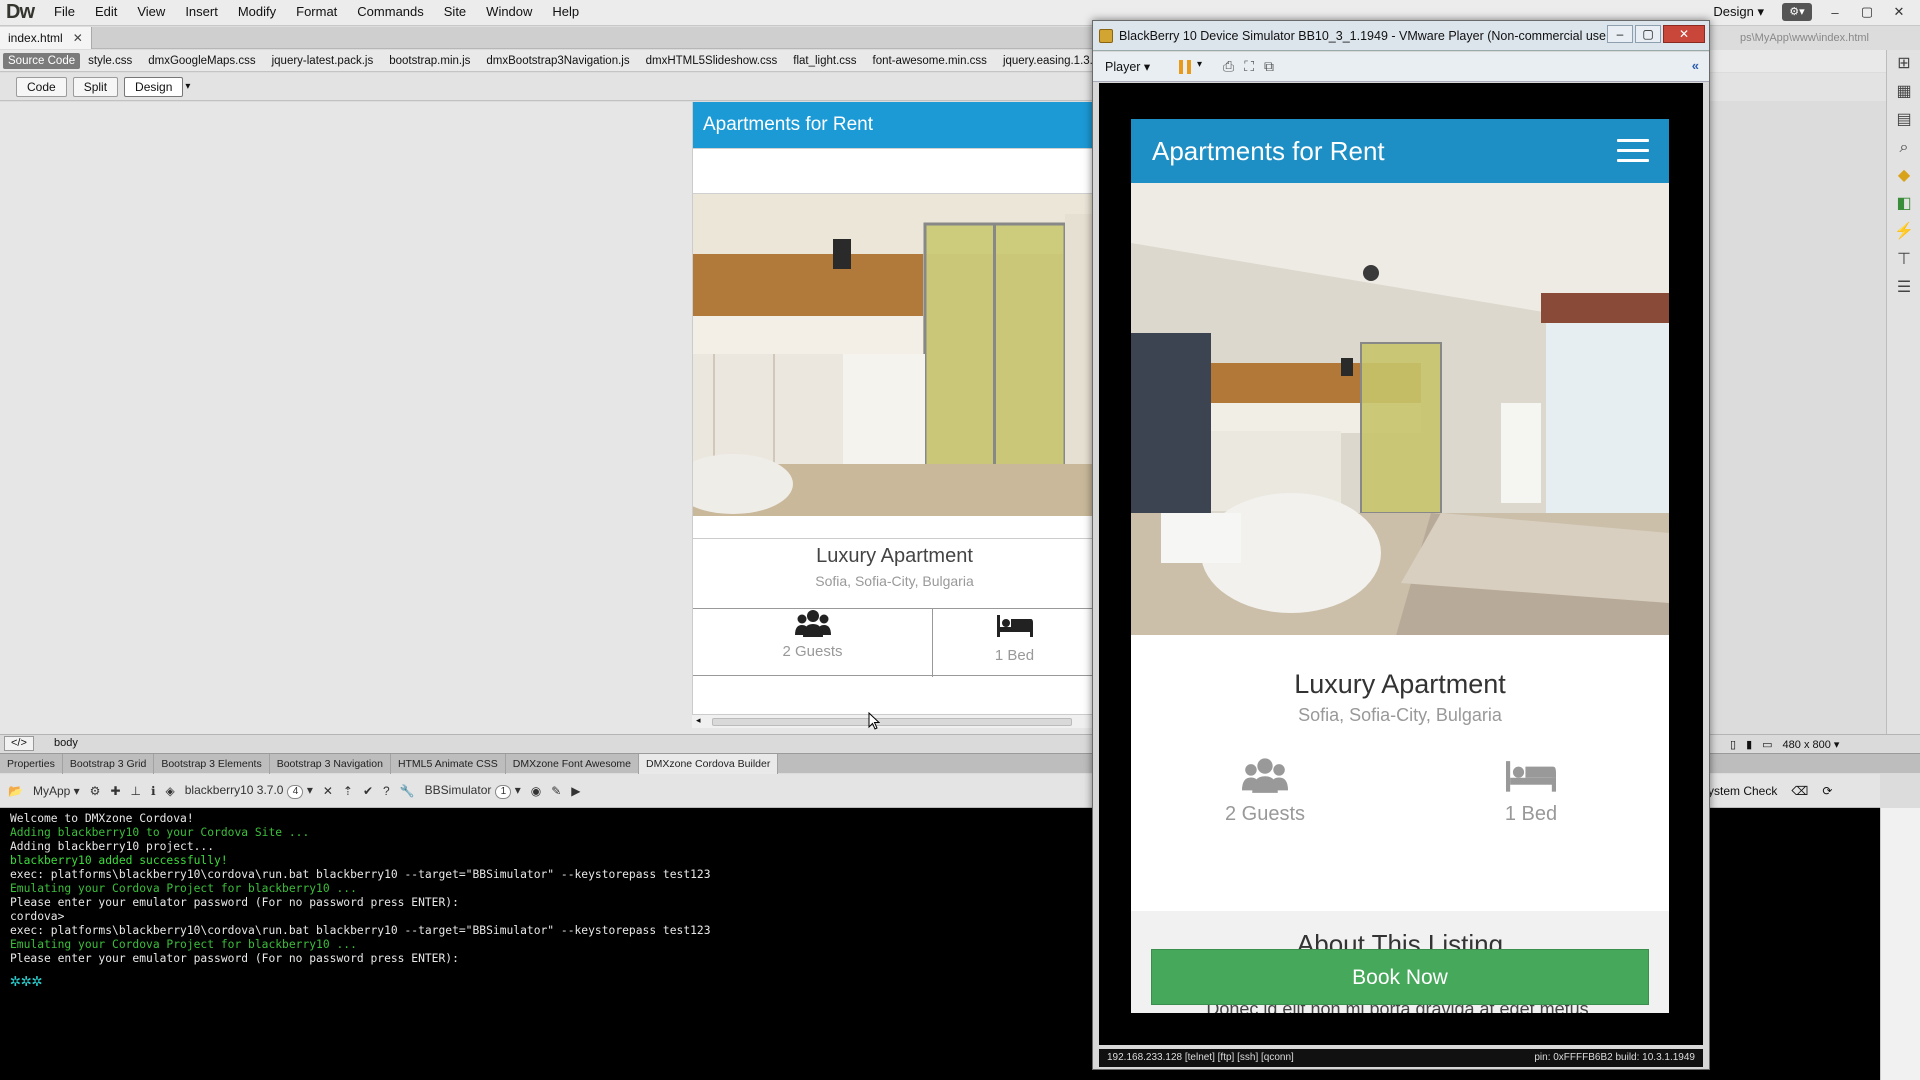 This screenshot has height=1080, width=1920. What do you see at coordinates (1695, 65) in the screenshot?
I see `collapse-toolbar-icon: «` at bounding box center [1695, 65].